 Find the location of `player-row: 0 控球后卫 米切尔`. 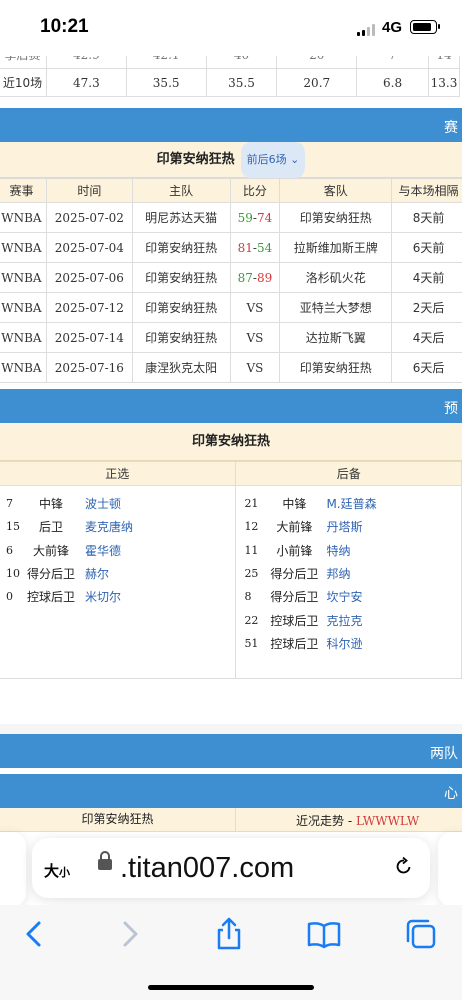

player-row: 0 控球后卫 米切尔 is located at coordinates (64, 596).